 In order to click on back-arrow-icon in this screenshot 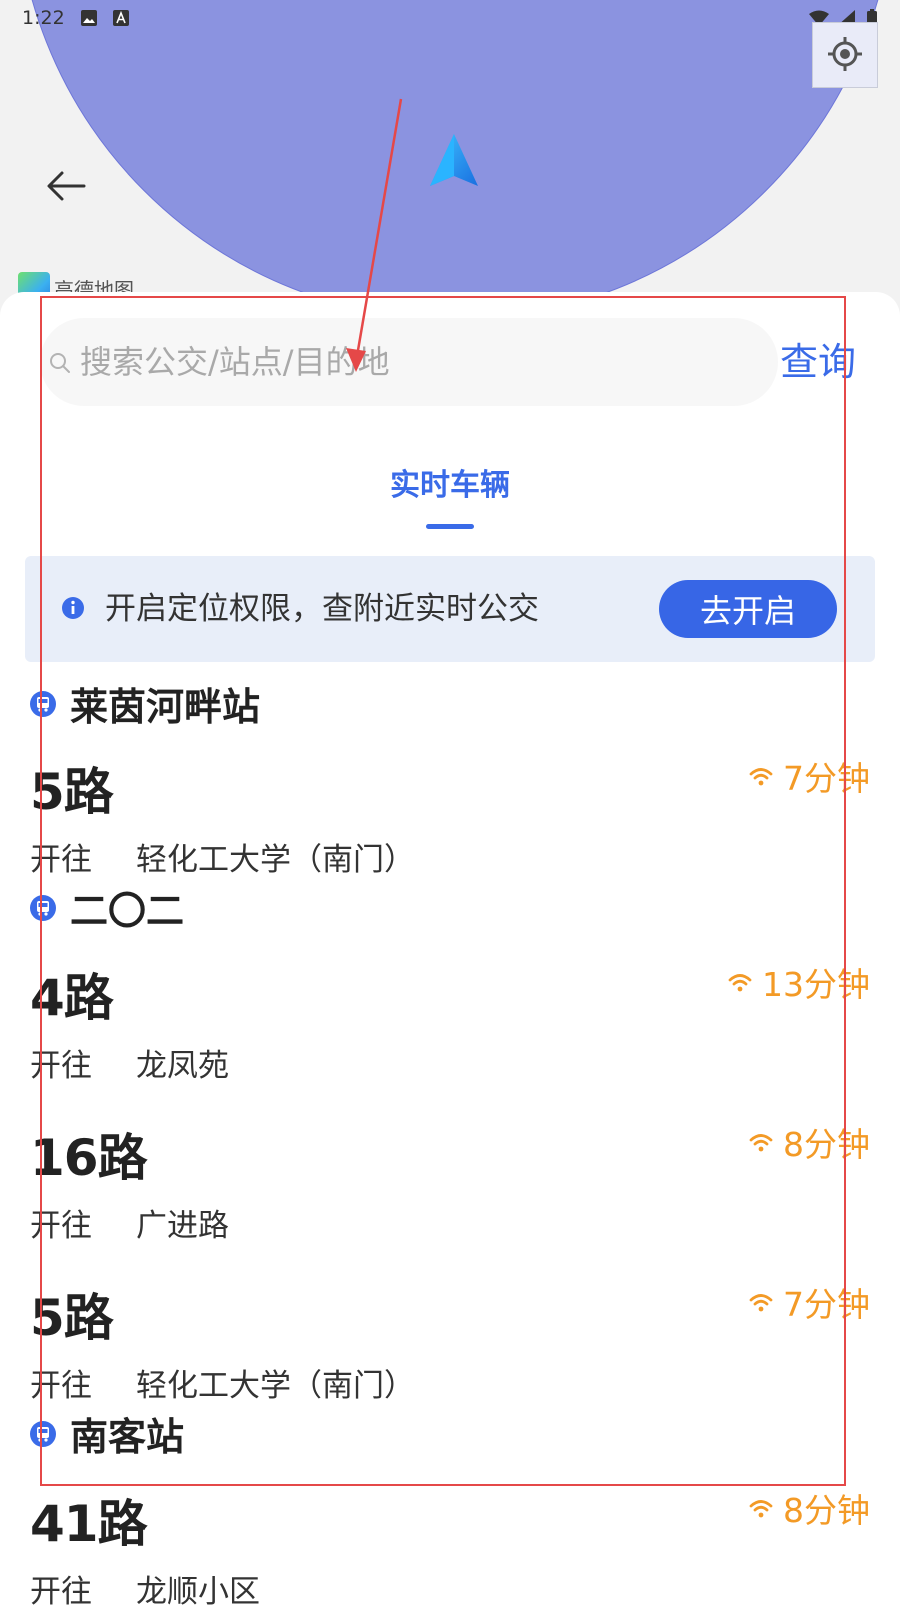, I will do `click(66, 186)`.